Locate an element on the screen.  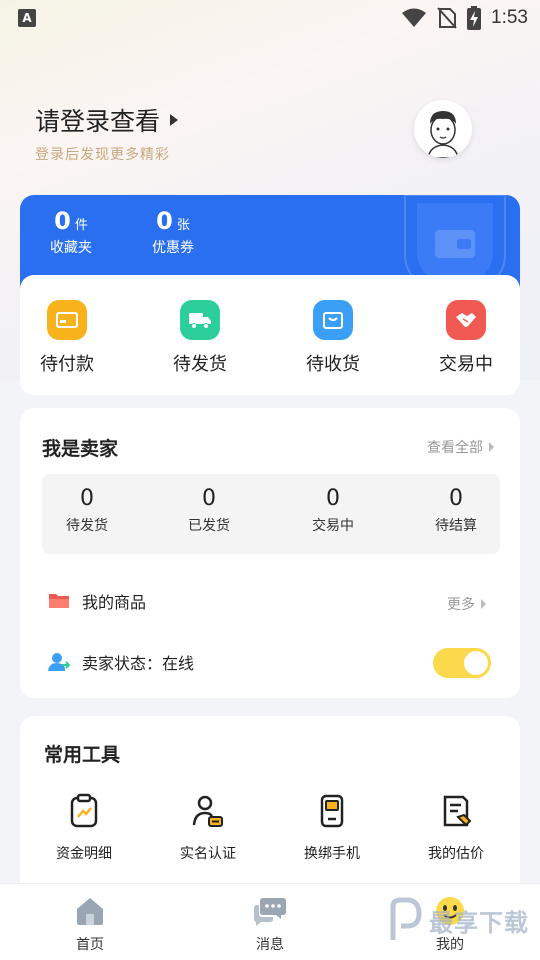
seller-stat-to-settle: 0 待结算 is located at coordinates (456, 510).